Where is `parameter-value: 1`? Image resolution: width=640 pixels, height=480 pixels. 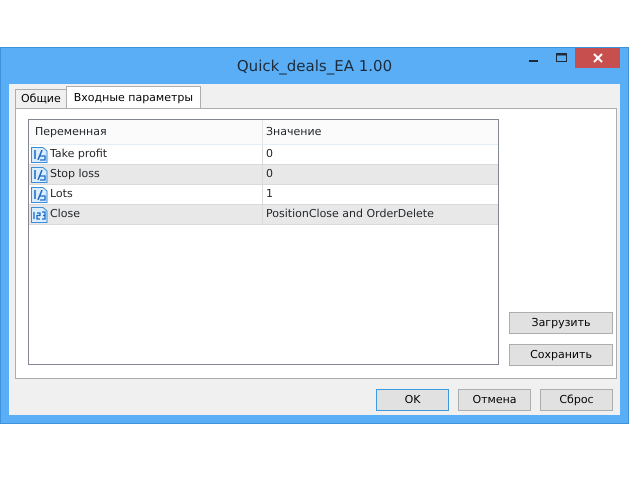
parameter-value: 1 is located at coordinates (380, 194).